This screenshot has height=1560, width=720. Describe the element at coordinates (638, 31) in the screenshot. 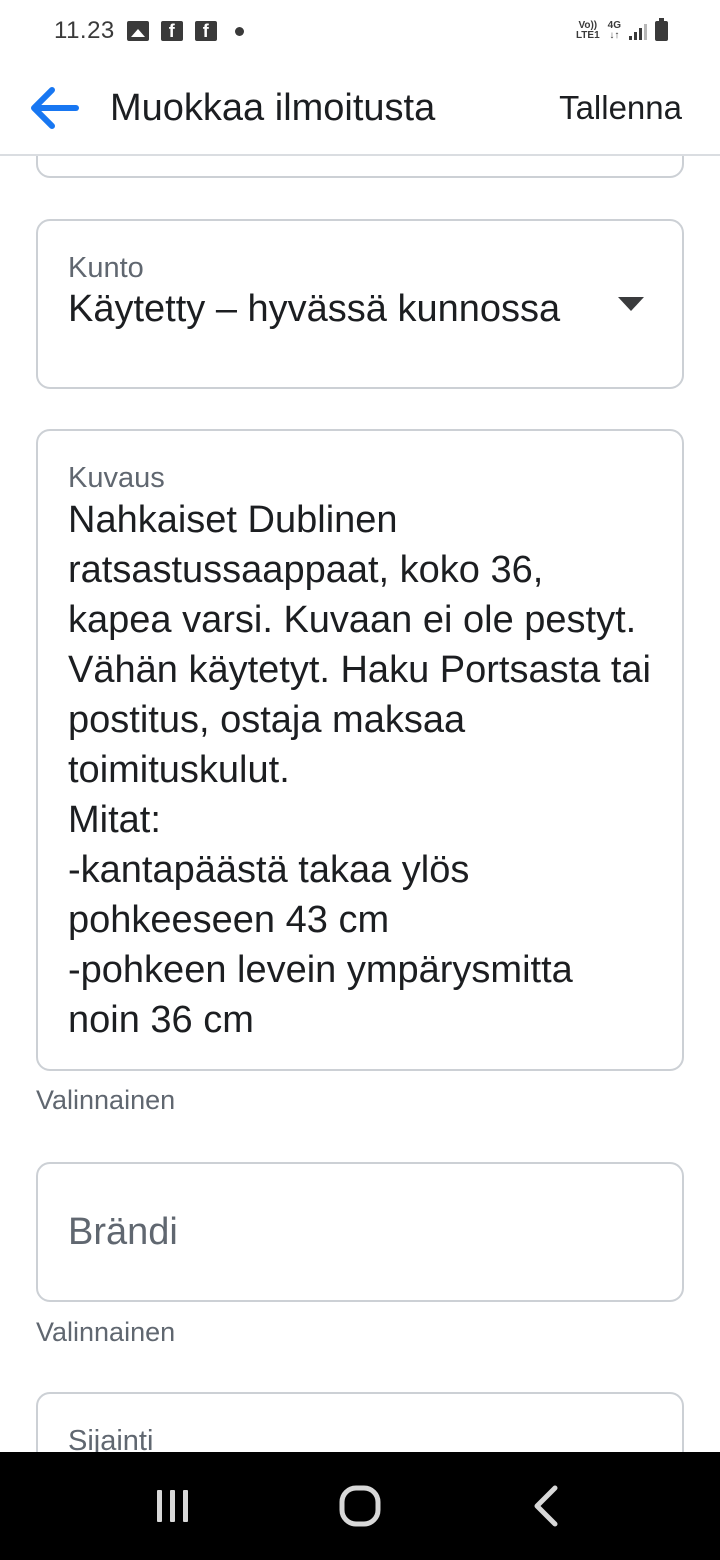

I see `signal-strength-icon` at that location.